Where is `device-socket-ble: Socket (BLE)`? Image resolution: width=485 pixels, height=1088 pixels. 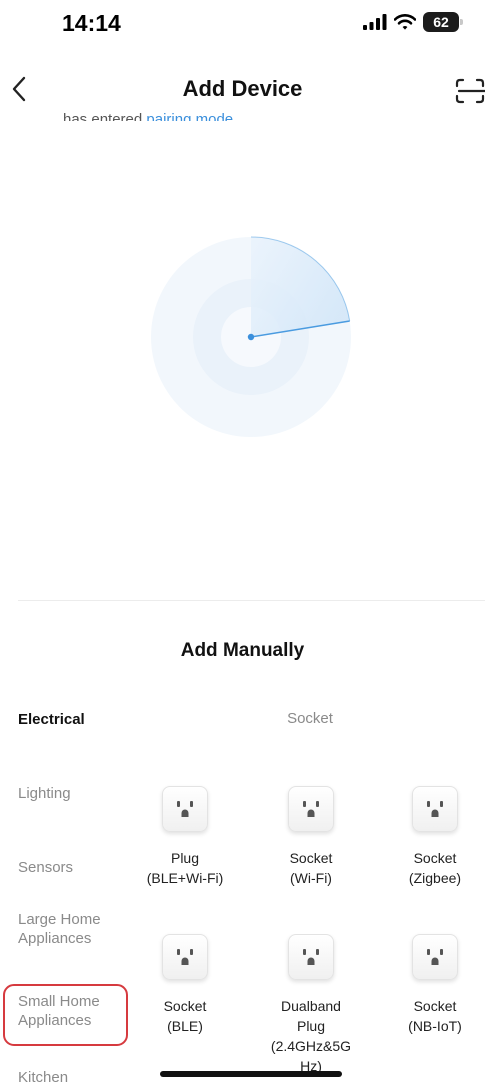
device-socket-ble: Socket (BLE) is located at coordinates (185, 985).